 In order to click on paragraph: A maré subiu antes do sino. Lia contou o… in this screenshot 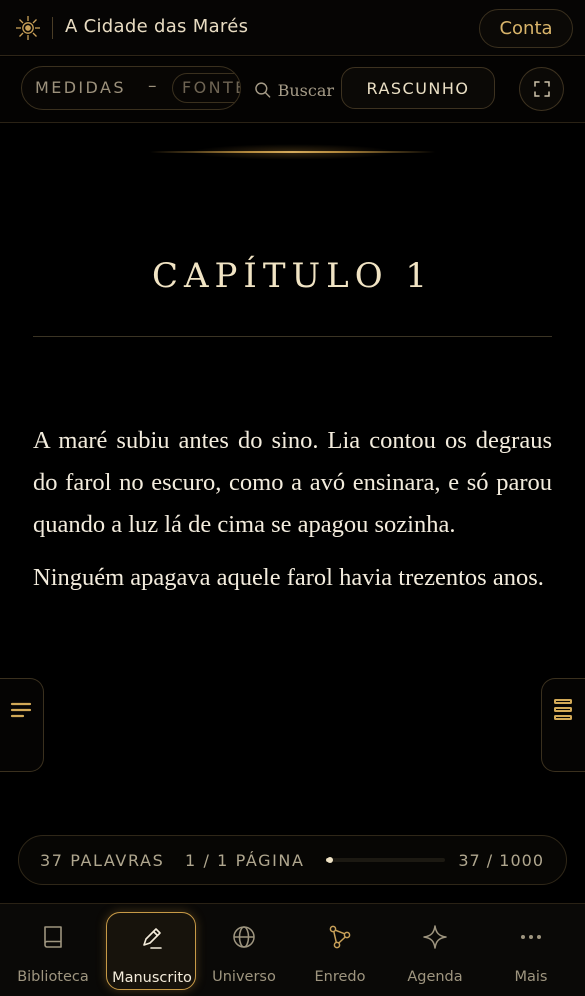, I will do `click(292, 483)`.